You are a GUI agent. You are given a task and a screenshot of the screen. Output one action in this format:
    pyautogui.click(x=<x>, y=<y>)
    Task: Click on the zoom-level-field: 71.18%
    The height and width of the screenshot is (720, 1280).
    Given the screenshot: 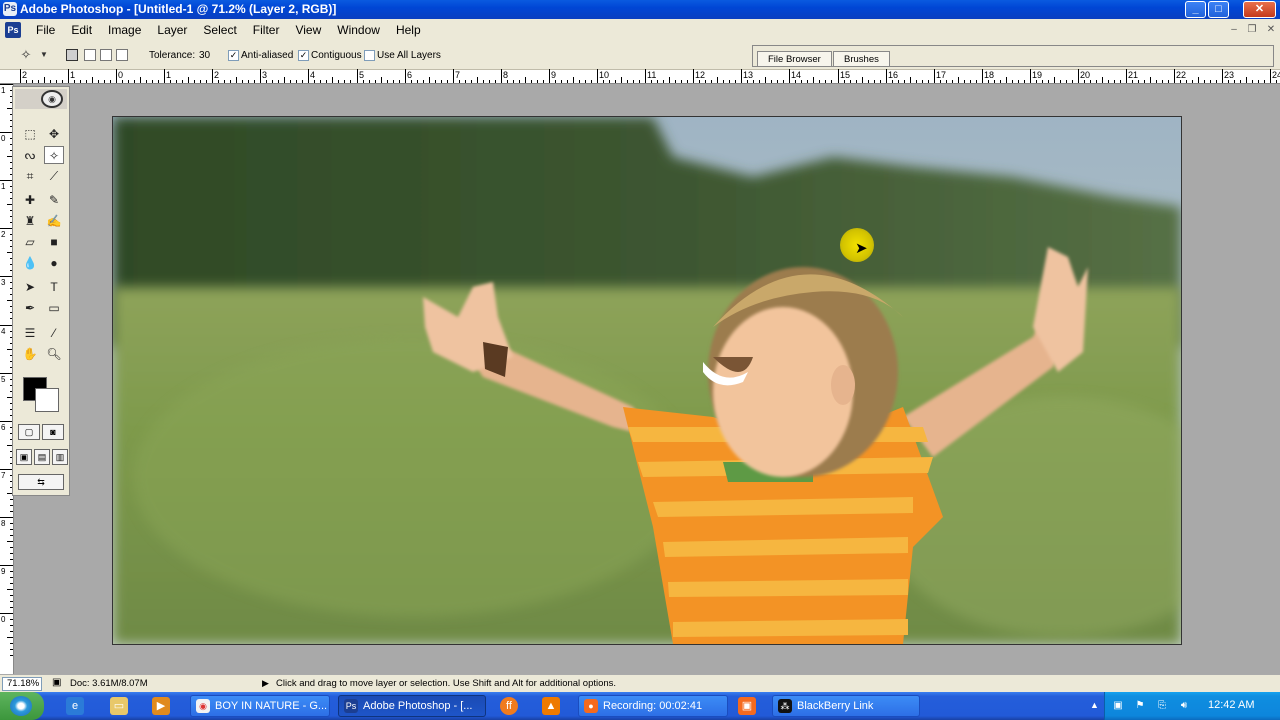 What is the action you would take?
    pyautogui.click(x=22, y=684)
    